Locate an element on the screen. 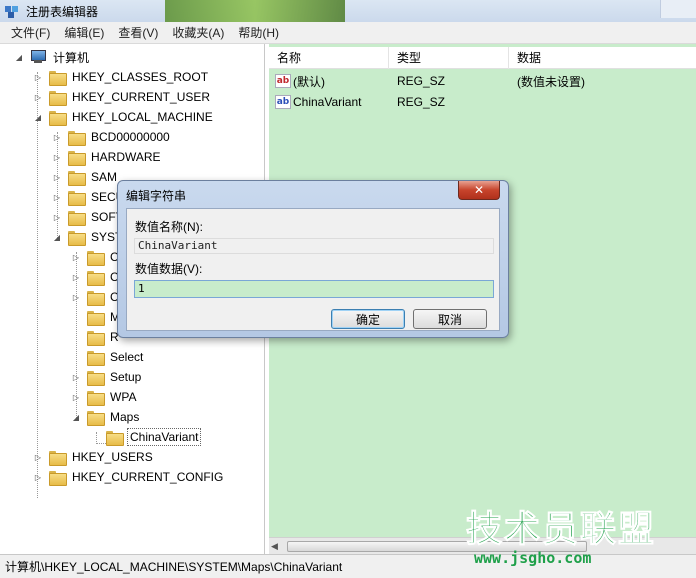 Image resolution: width=696 pixels, height=578 pixels. column-header-data: 数据 is located at coordinates (602, 58).